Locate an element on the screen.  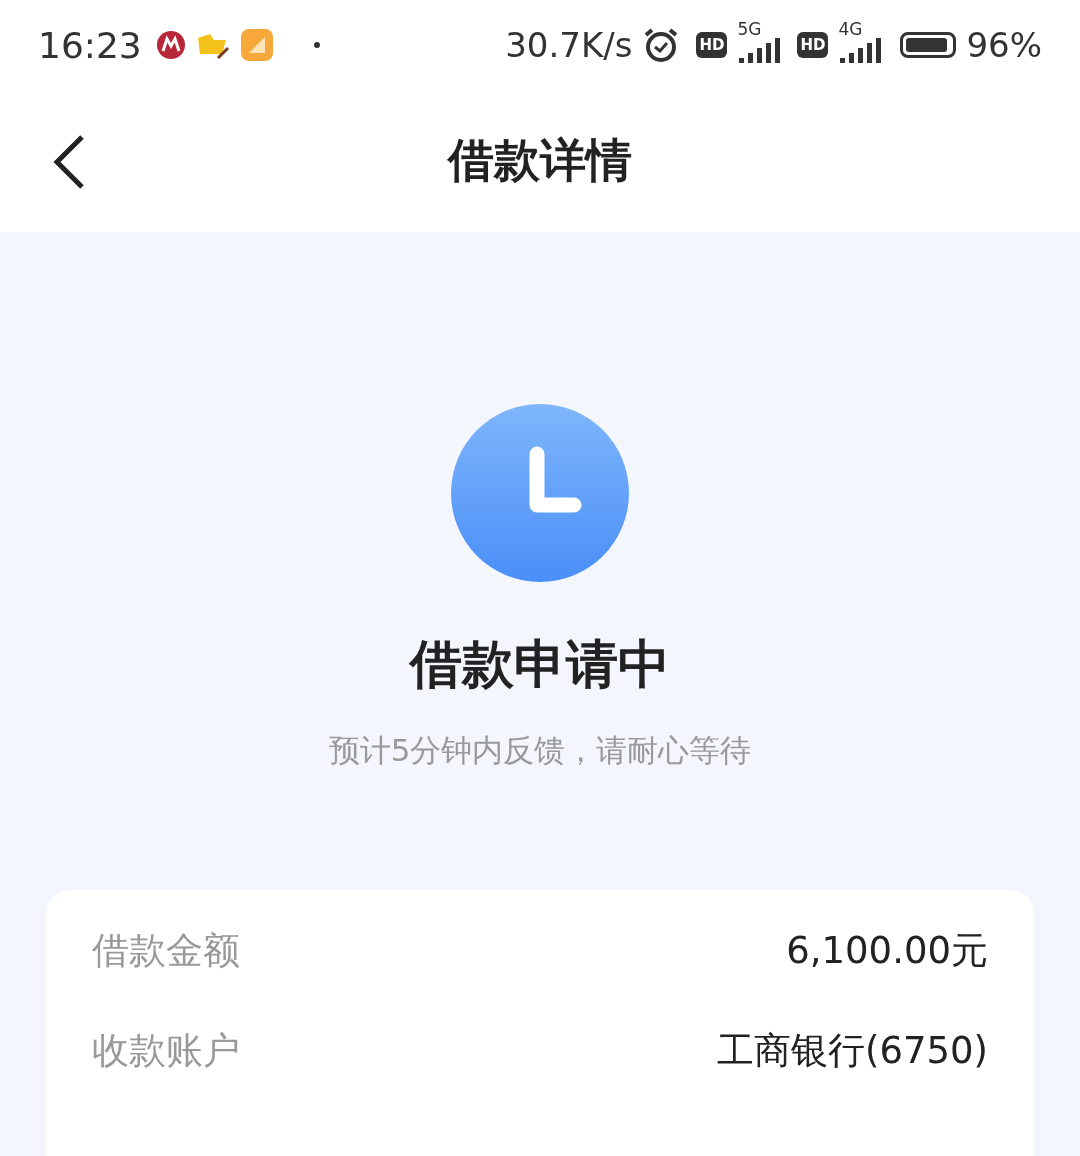
network-type: 5G is located at coordinates (749, 29).